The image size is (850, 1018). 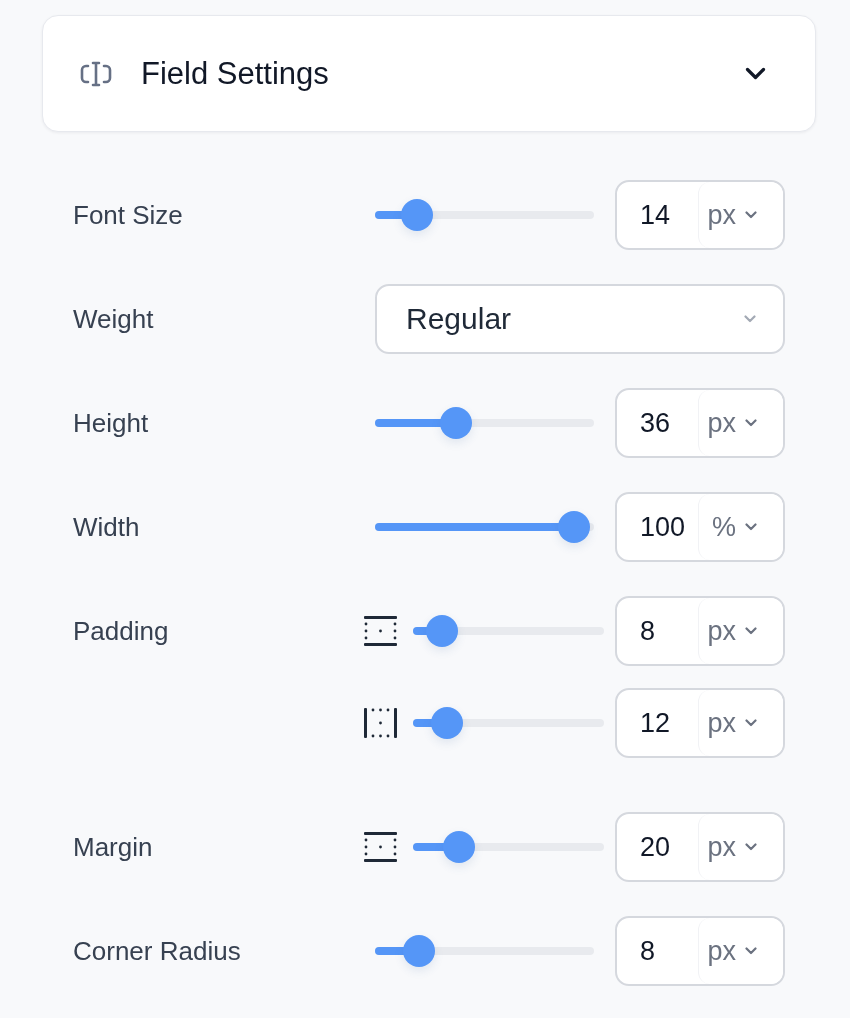 I want to click on number-input: 14, so click(x=657, y=215).